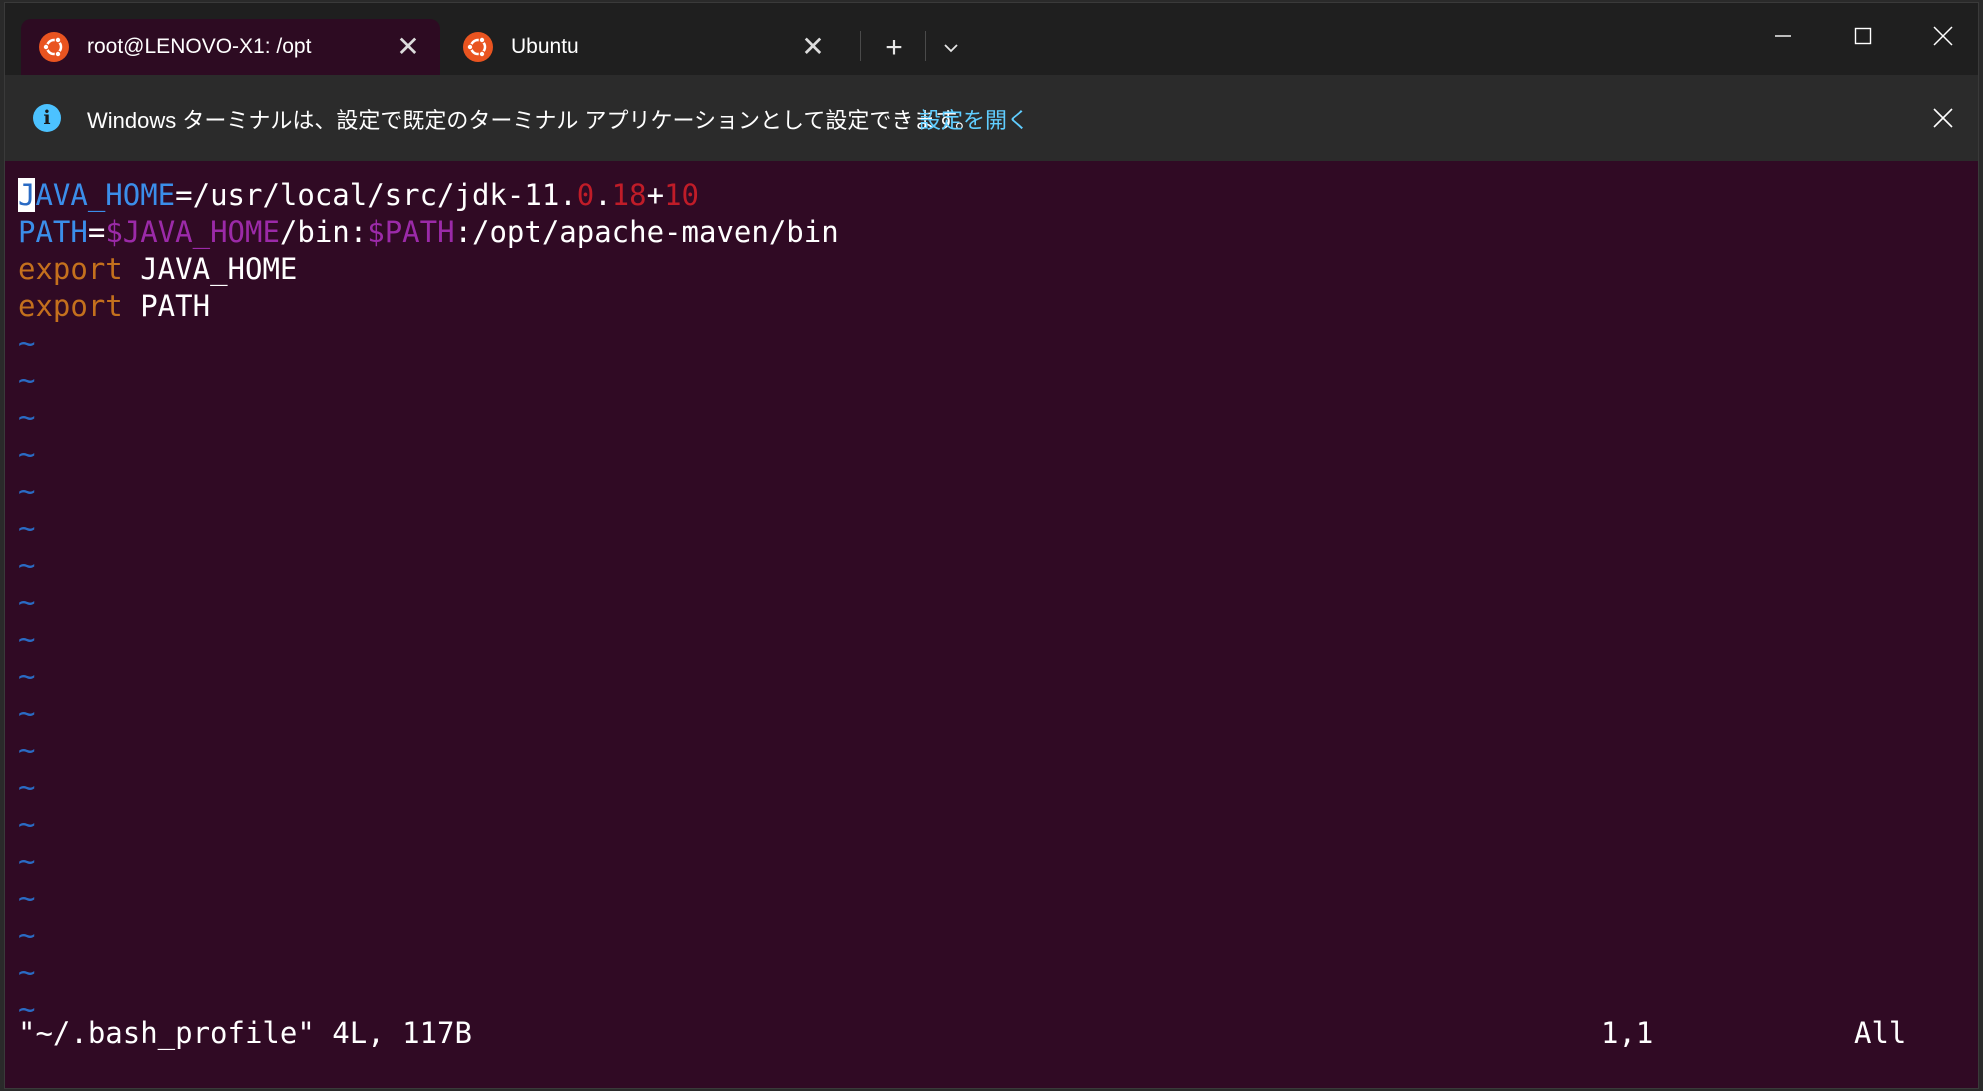 The image size is (1983, 1091). I want to click on title-bar: root@LENOVO-X1: /opt ✕ Ubuntu ✕ +, so click(991, 39).